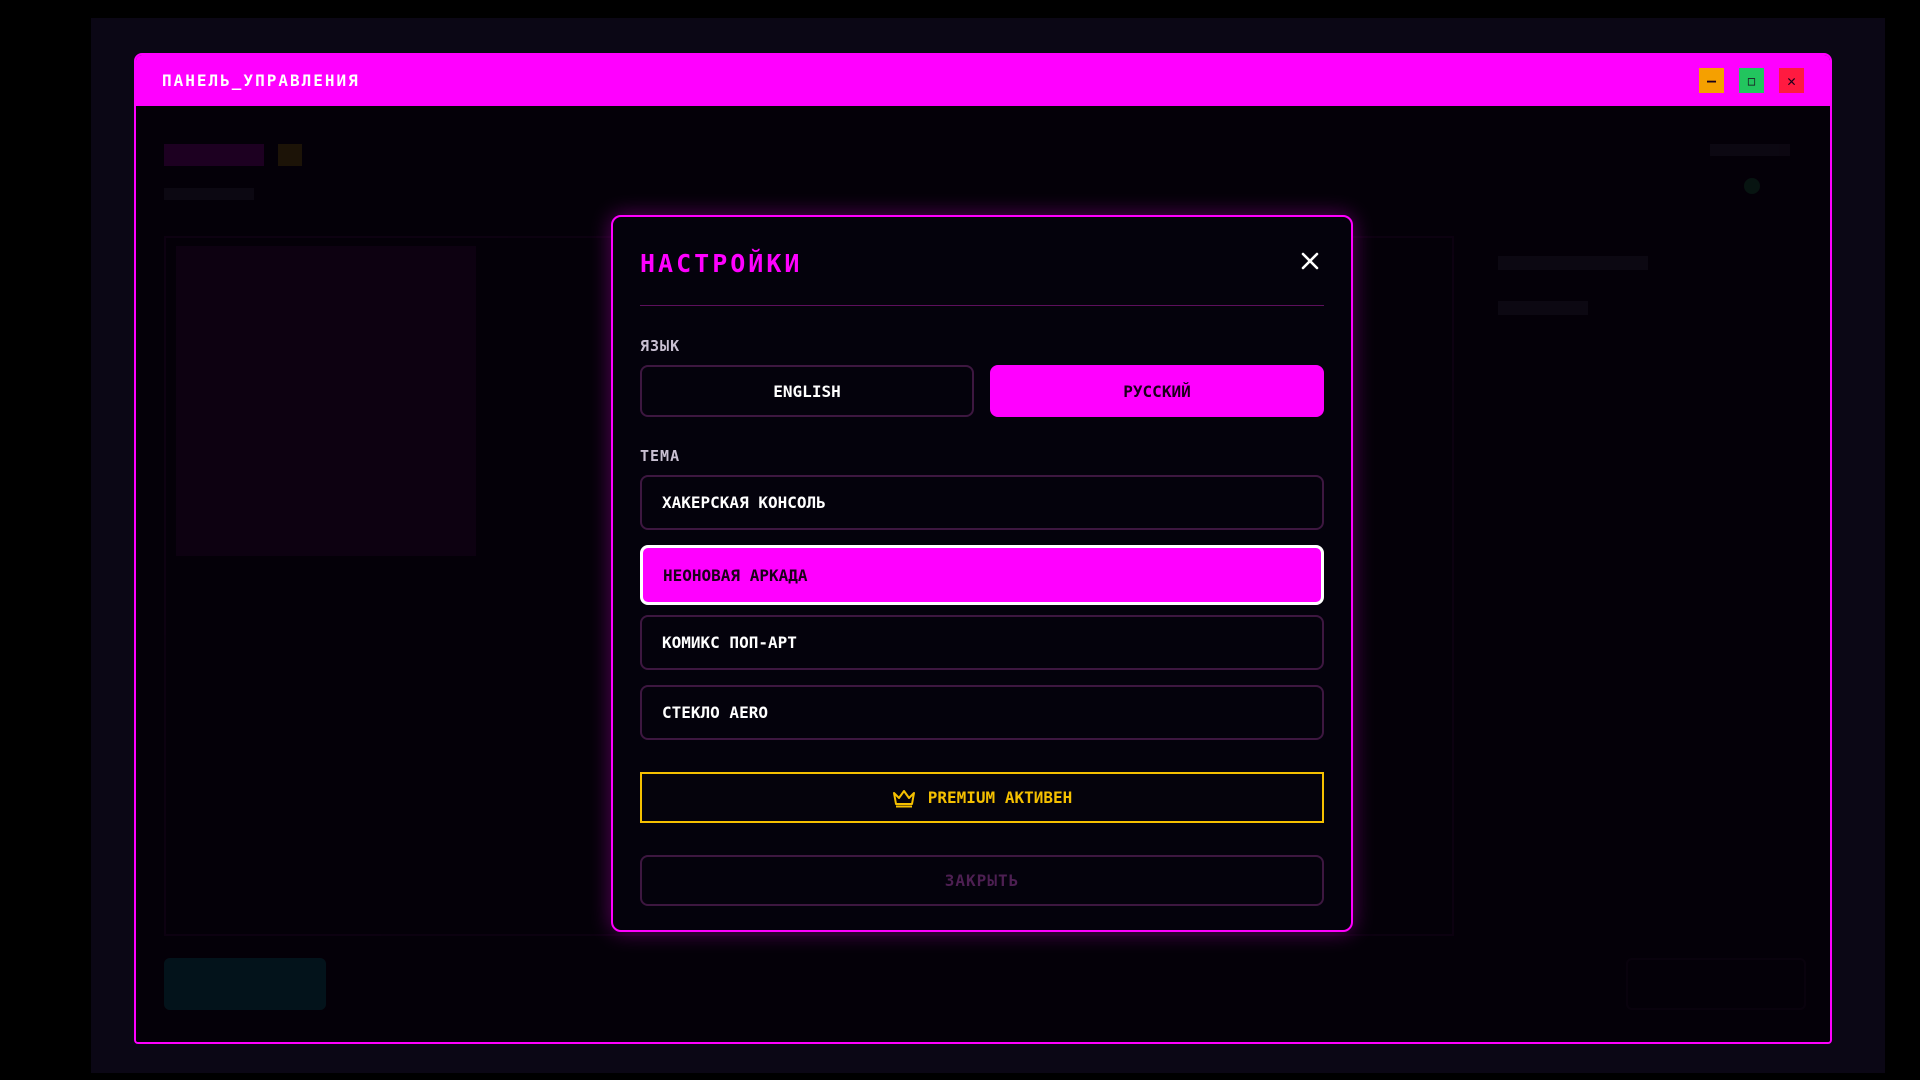 This screenshot has width=1920, height=1080. I want to click on minimize-button: –, so click(1711, 80).